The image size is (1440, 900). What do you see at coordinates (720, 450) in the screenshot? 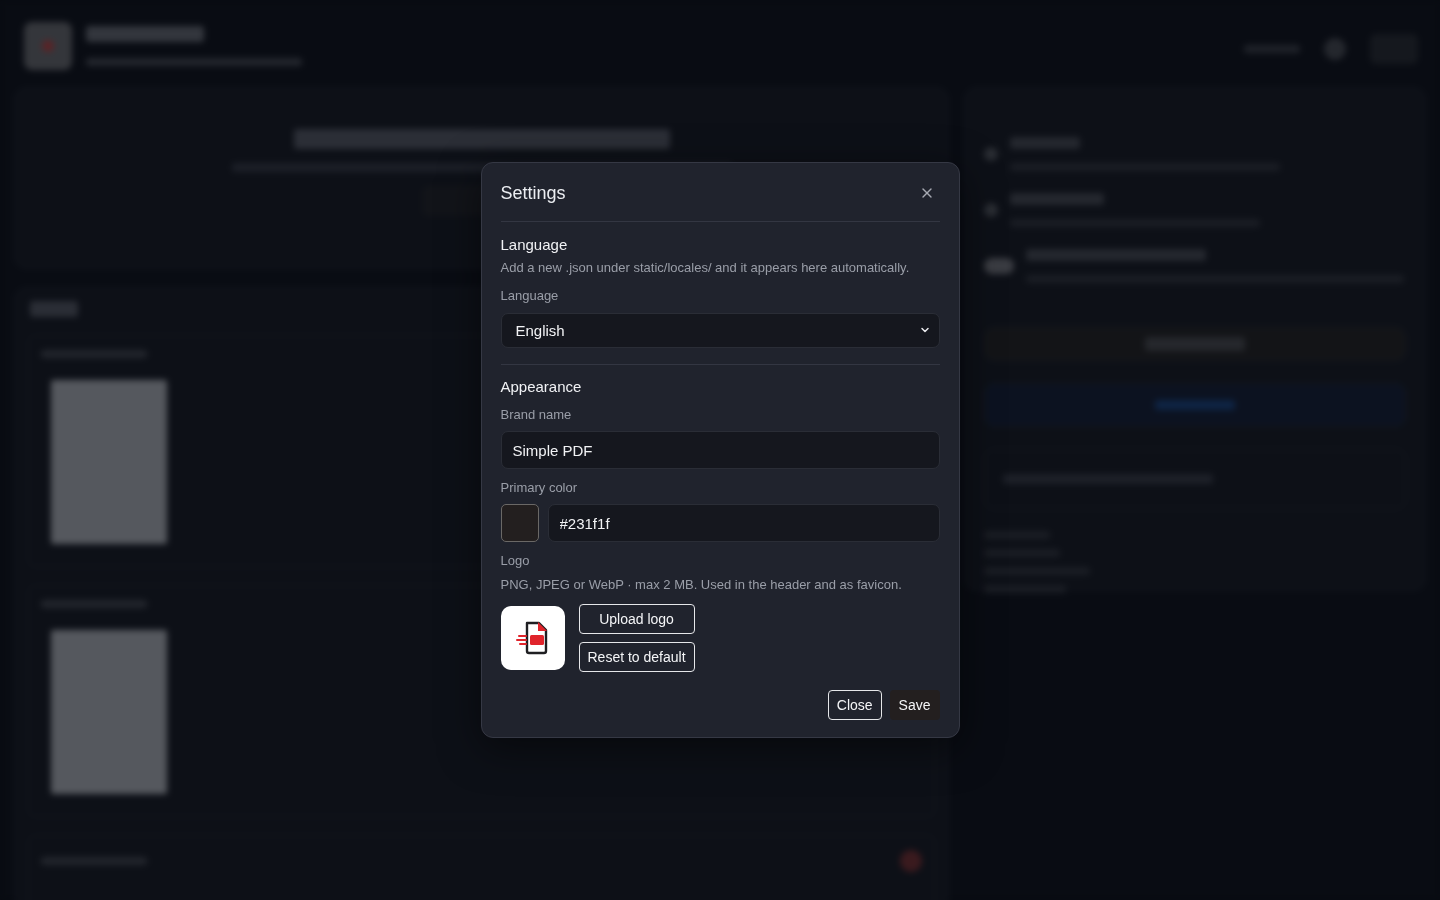
I see `brand-name-input: Simple PDF` at bounding box center [720, 450].